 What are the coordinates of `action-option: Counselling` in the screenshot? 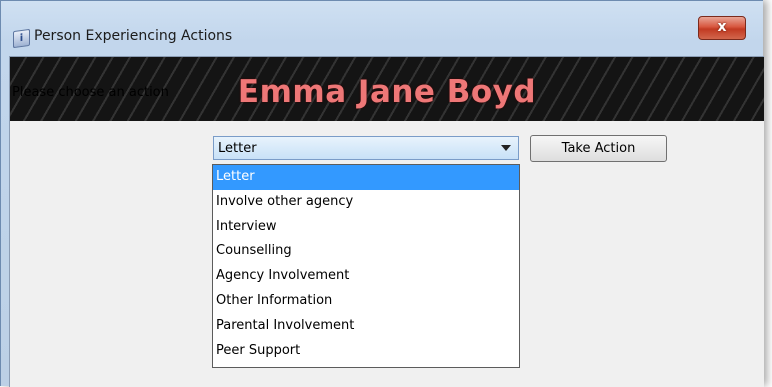 It's located at (366, 251).